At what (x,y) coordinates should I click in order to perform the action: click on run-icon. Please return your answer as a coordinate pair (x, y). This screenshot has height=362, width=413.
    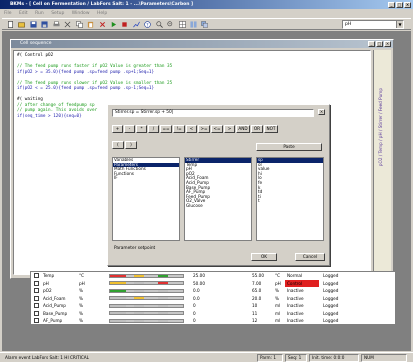
    Looking at the image, I should click on (113, 24).